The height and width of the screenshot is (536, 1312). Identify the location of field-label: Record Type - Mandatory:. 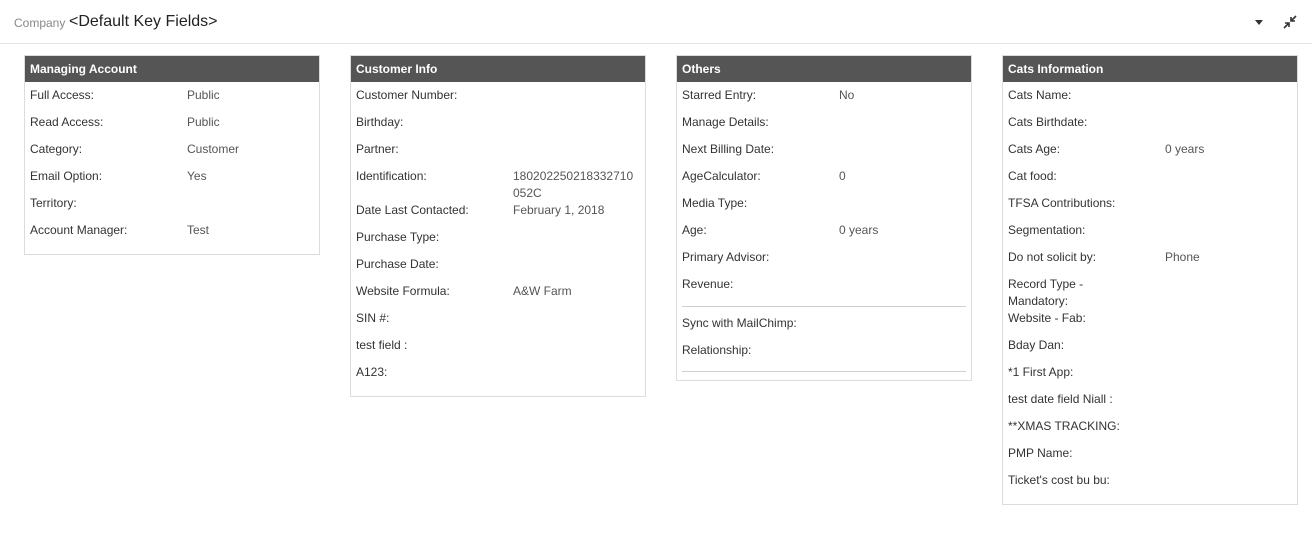
(1046, 292).